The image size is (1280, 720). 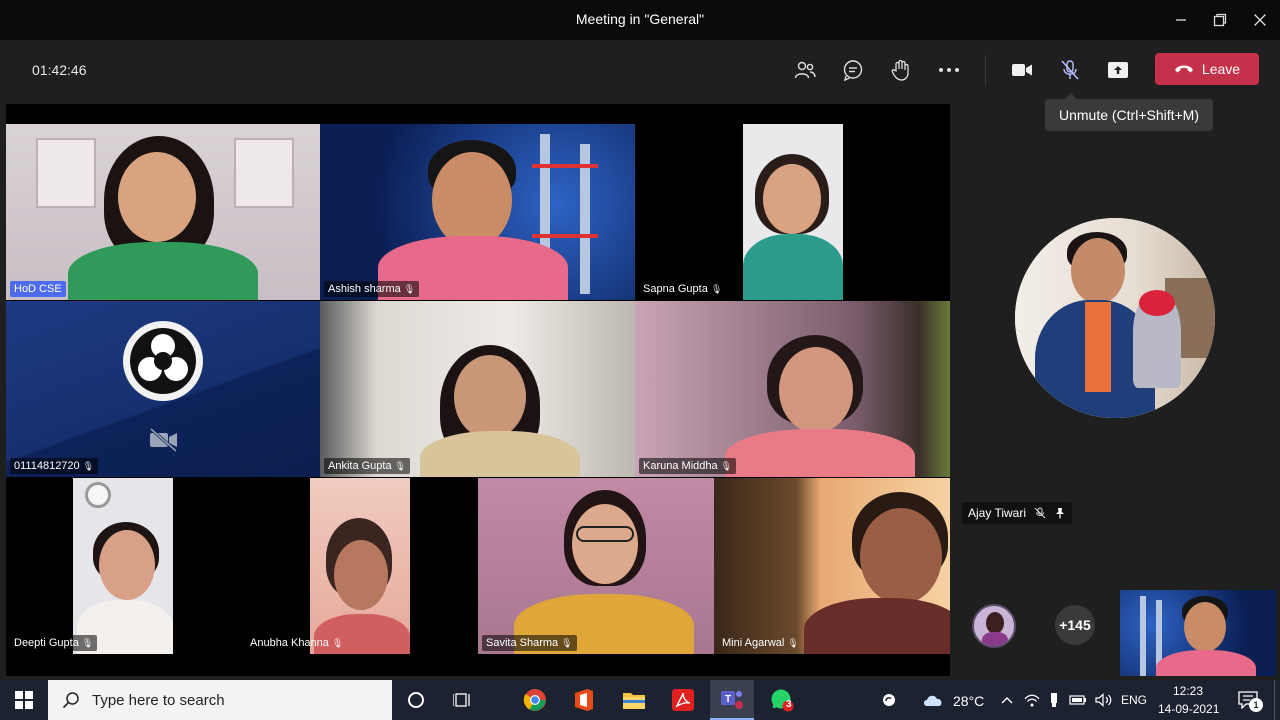 I want to click on speaker-icon, so click(x=1103, y=700).